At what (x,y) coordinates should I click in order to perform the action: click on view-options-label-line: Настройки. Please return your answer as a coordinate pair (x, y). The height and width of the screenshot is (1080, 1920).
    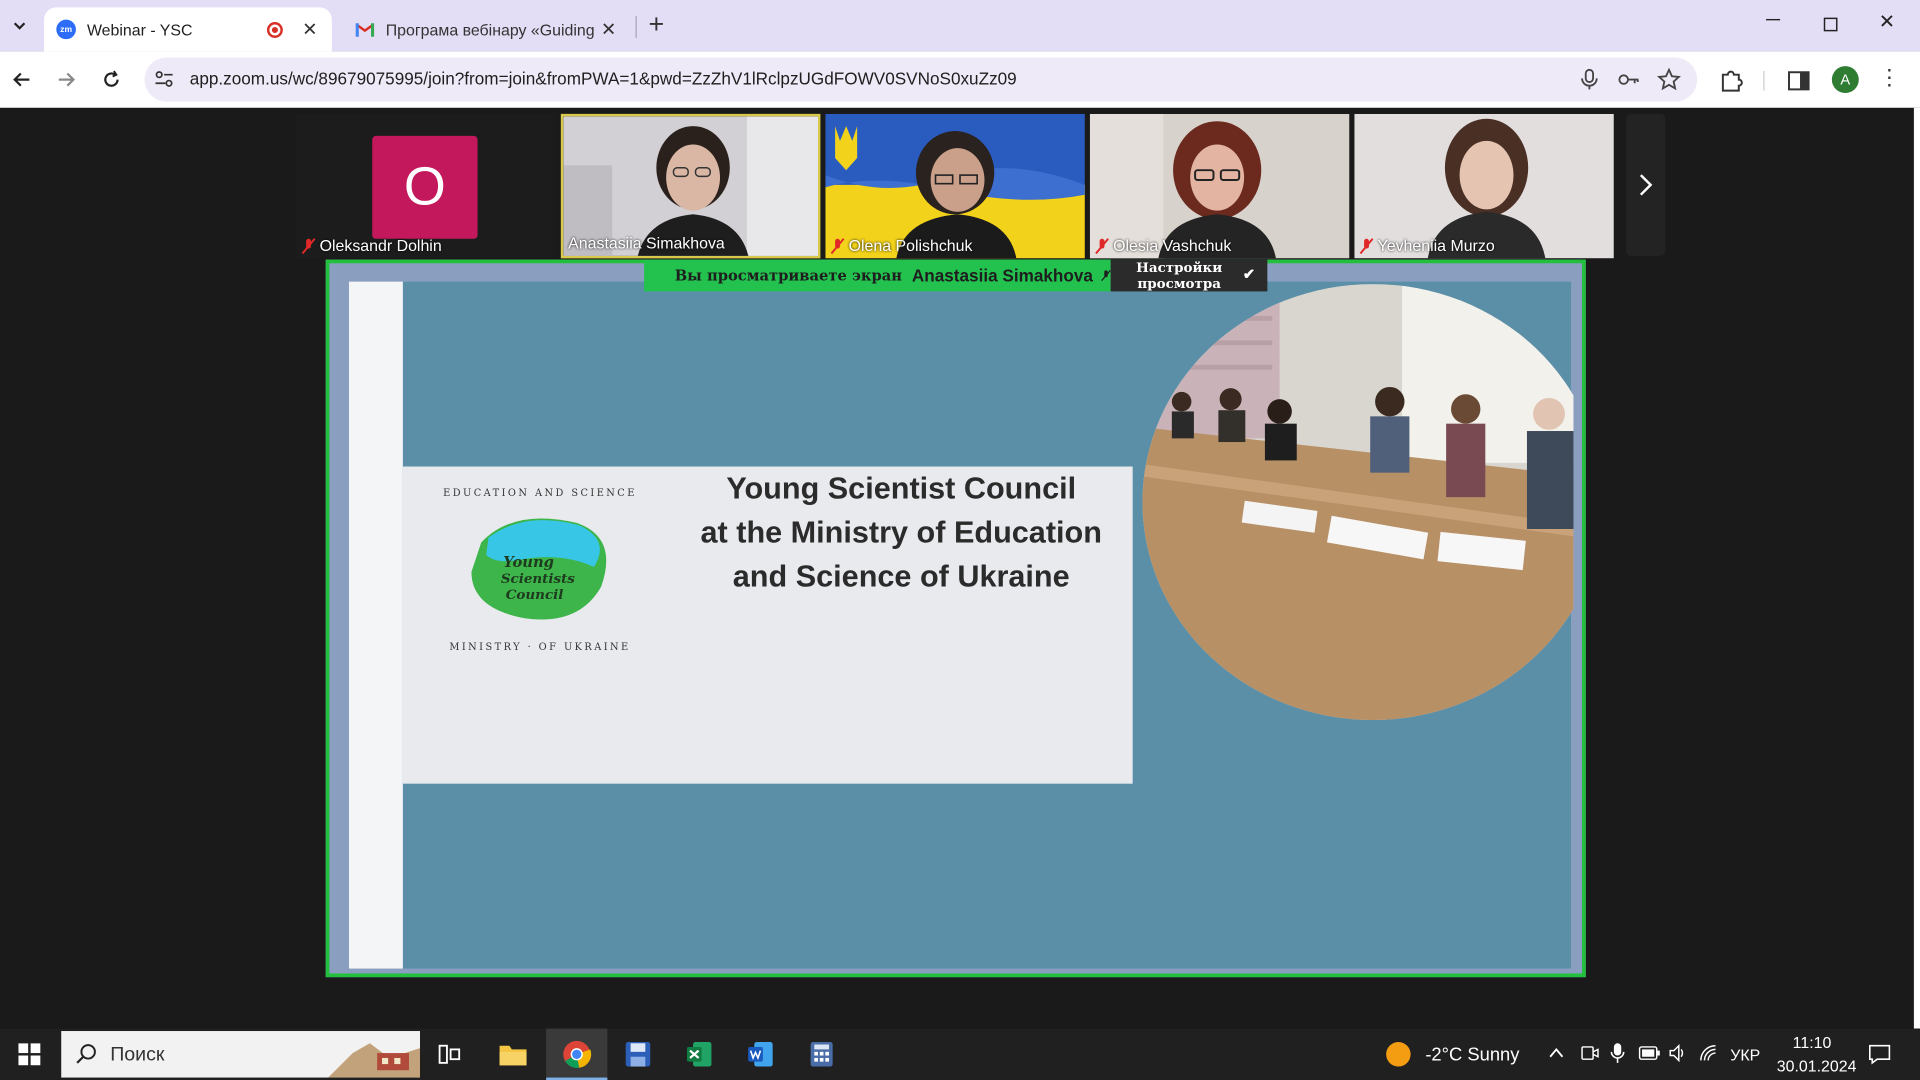
    Looking at the image, I should click on (1179, 267).